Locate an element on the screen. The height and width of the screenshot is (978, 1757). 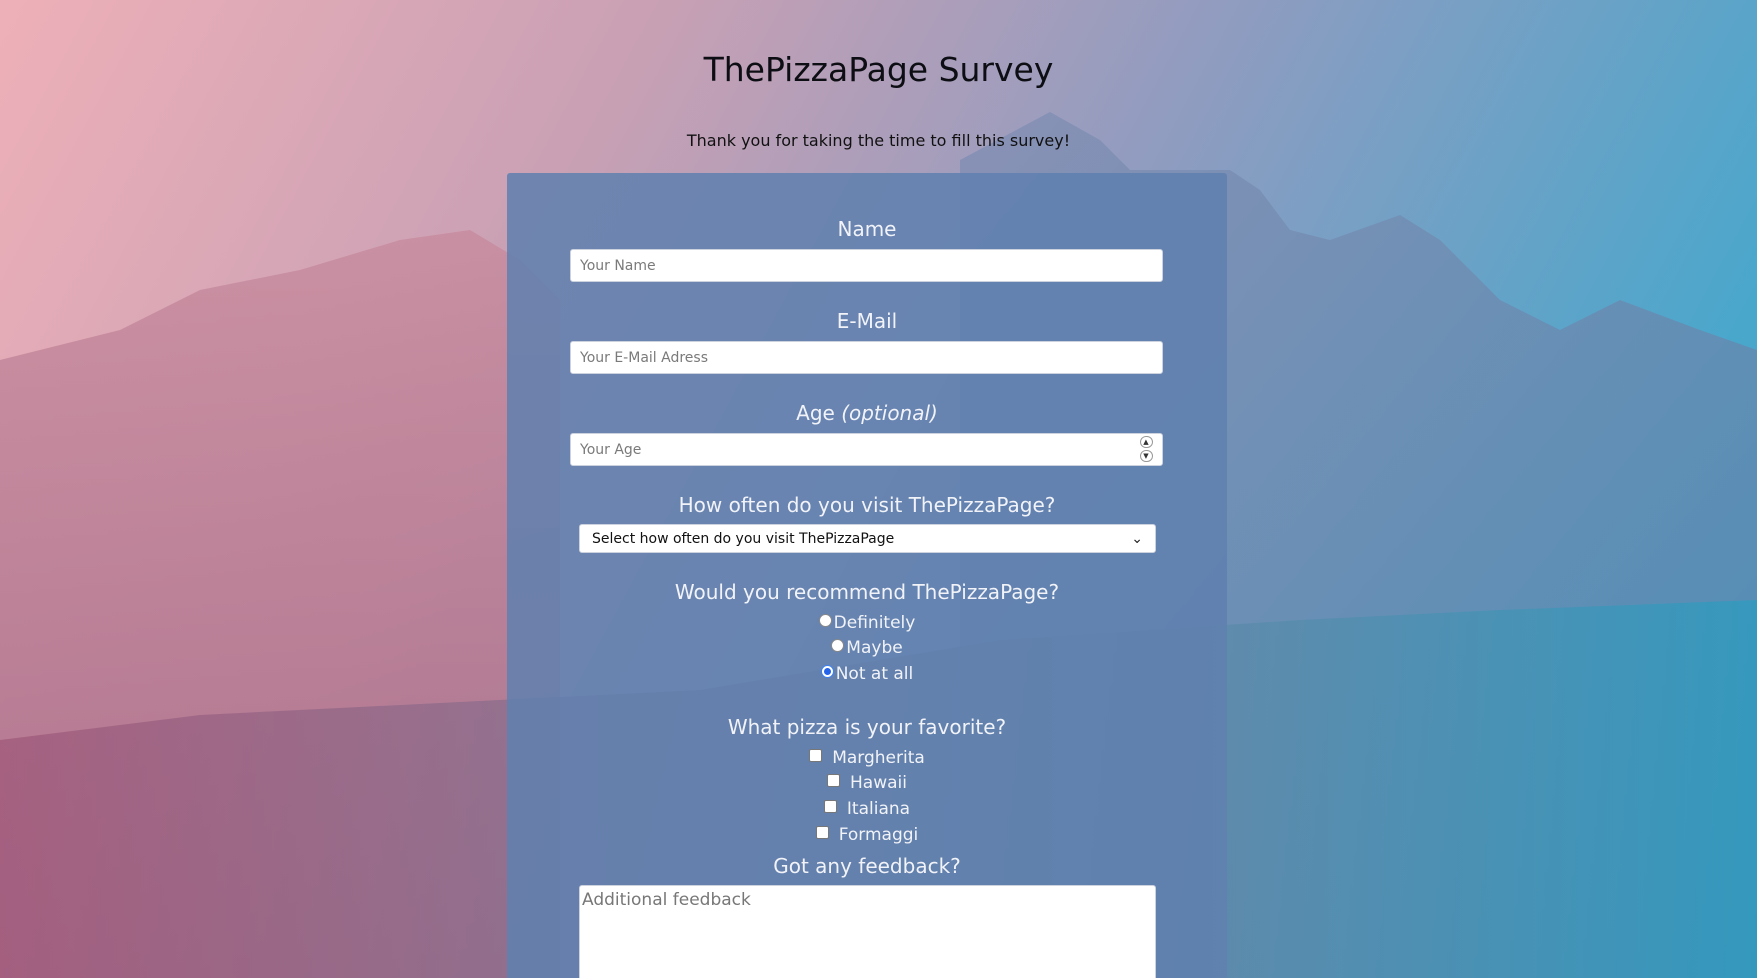
age-label-text: Age is located at coordinates (815, 413).